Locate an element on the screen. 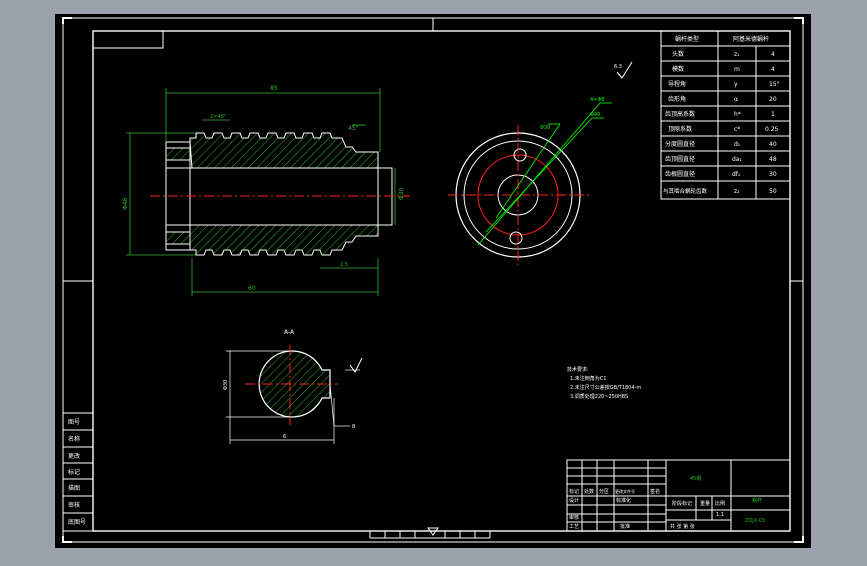  tech-note-line: 3.调质处理220~250HBS is located at coordinates (599, 396).